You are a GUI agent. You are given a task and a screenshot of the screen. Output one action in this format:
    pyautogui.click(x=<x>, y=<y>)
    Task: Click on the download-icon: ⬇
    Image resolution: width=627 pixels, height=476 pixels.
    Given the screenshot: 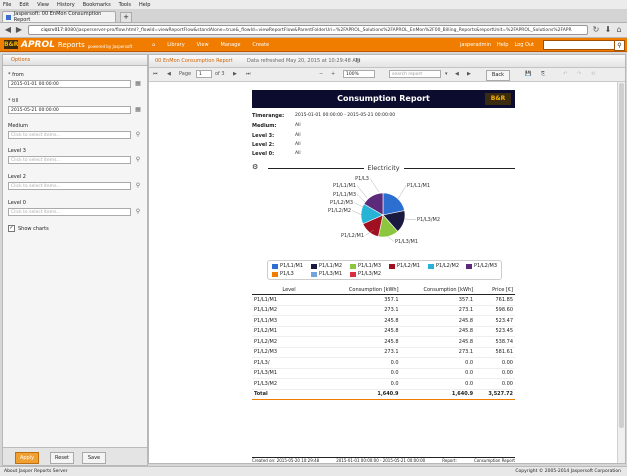 What is the action you would take?
    pyautogui.click(x=608, y=30)
    